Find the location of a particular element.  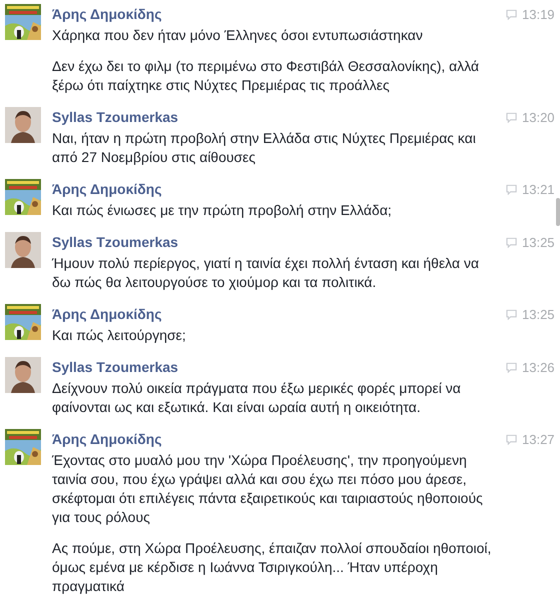

message-text: Χάρηκα που δεν ήταν μόνο Έλληνες όσοι εντυπωσιάστηκαν is located at coordinates (238, 35).